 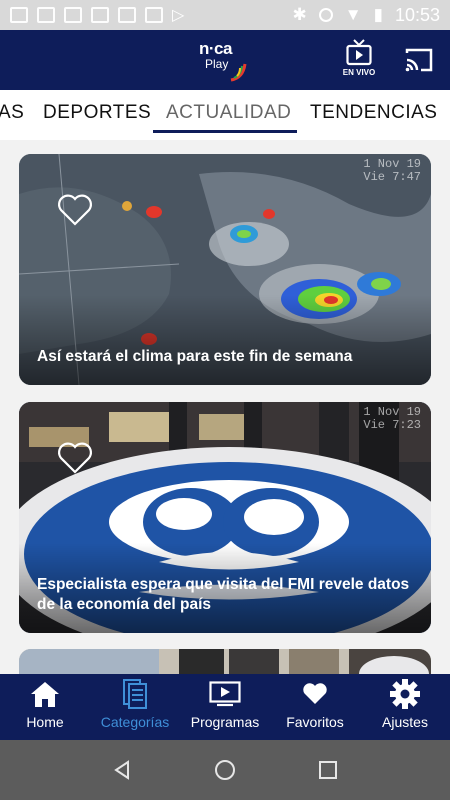 I want to click on tab-deportes: DEPORTES, so click(x=97, y=113).